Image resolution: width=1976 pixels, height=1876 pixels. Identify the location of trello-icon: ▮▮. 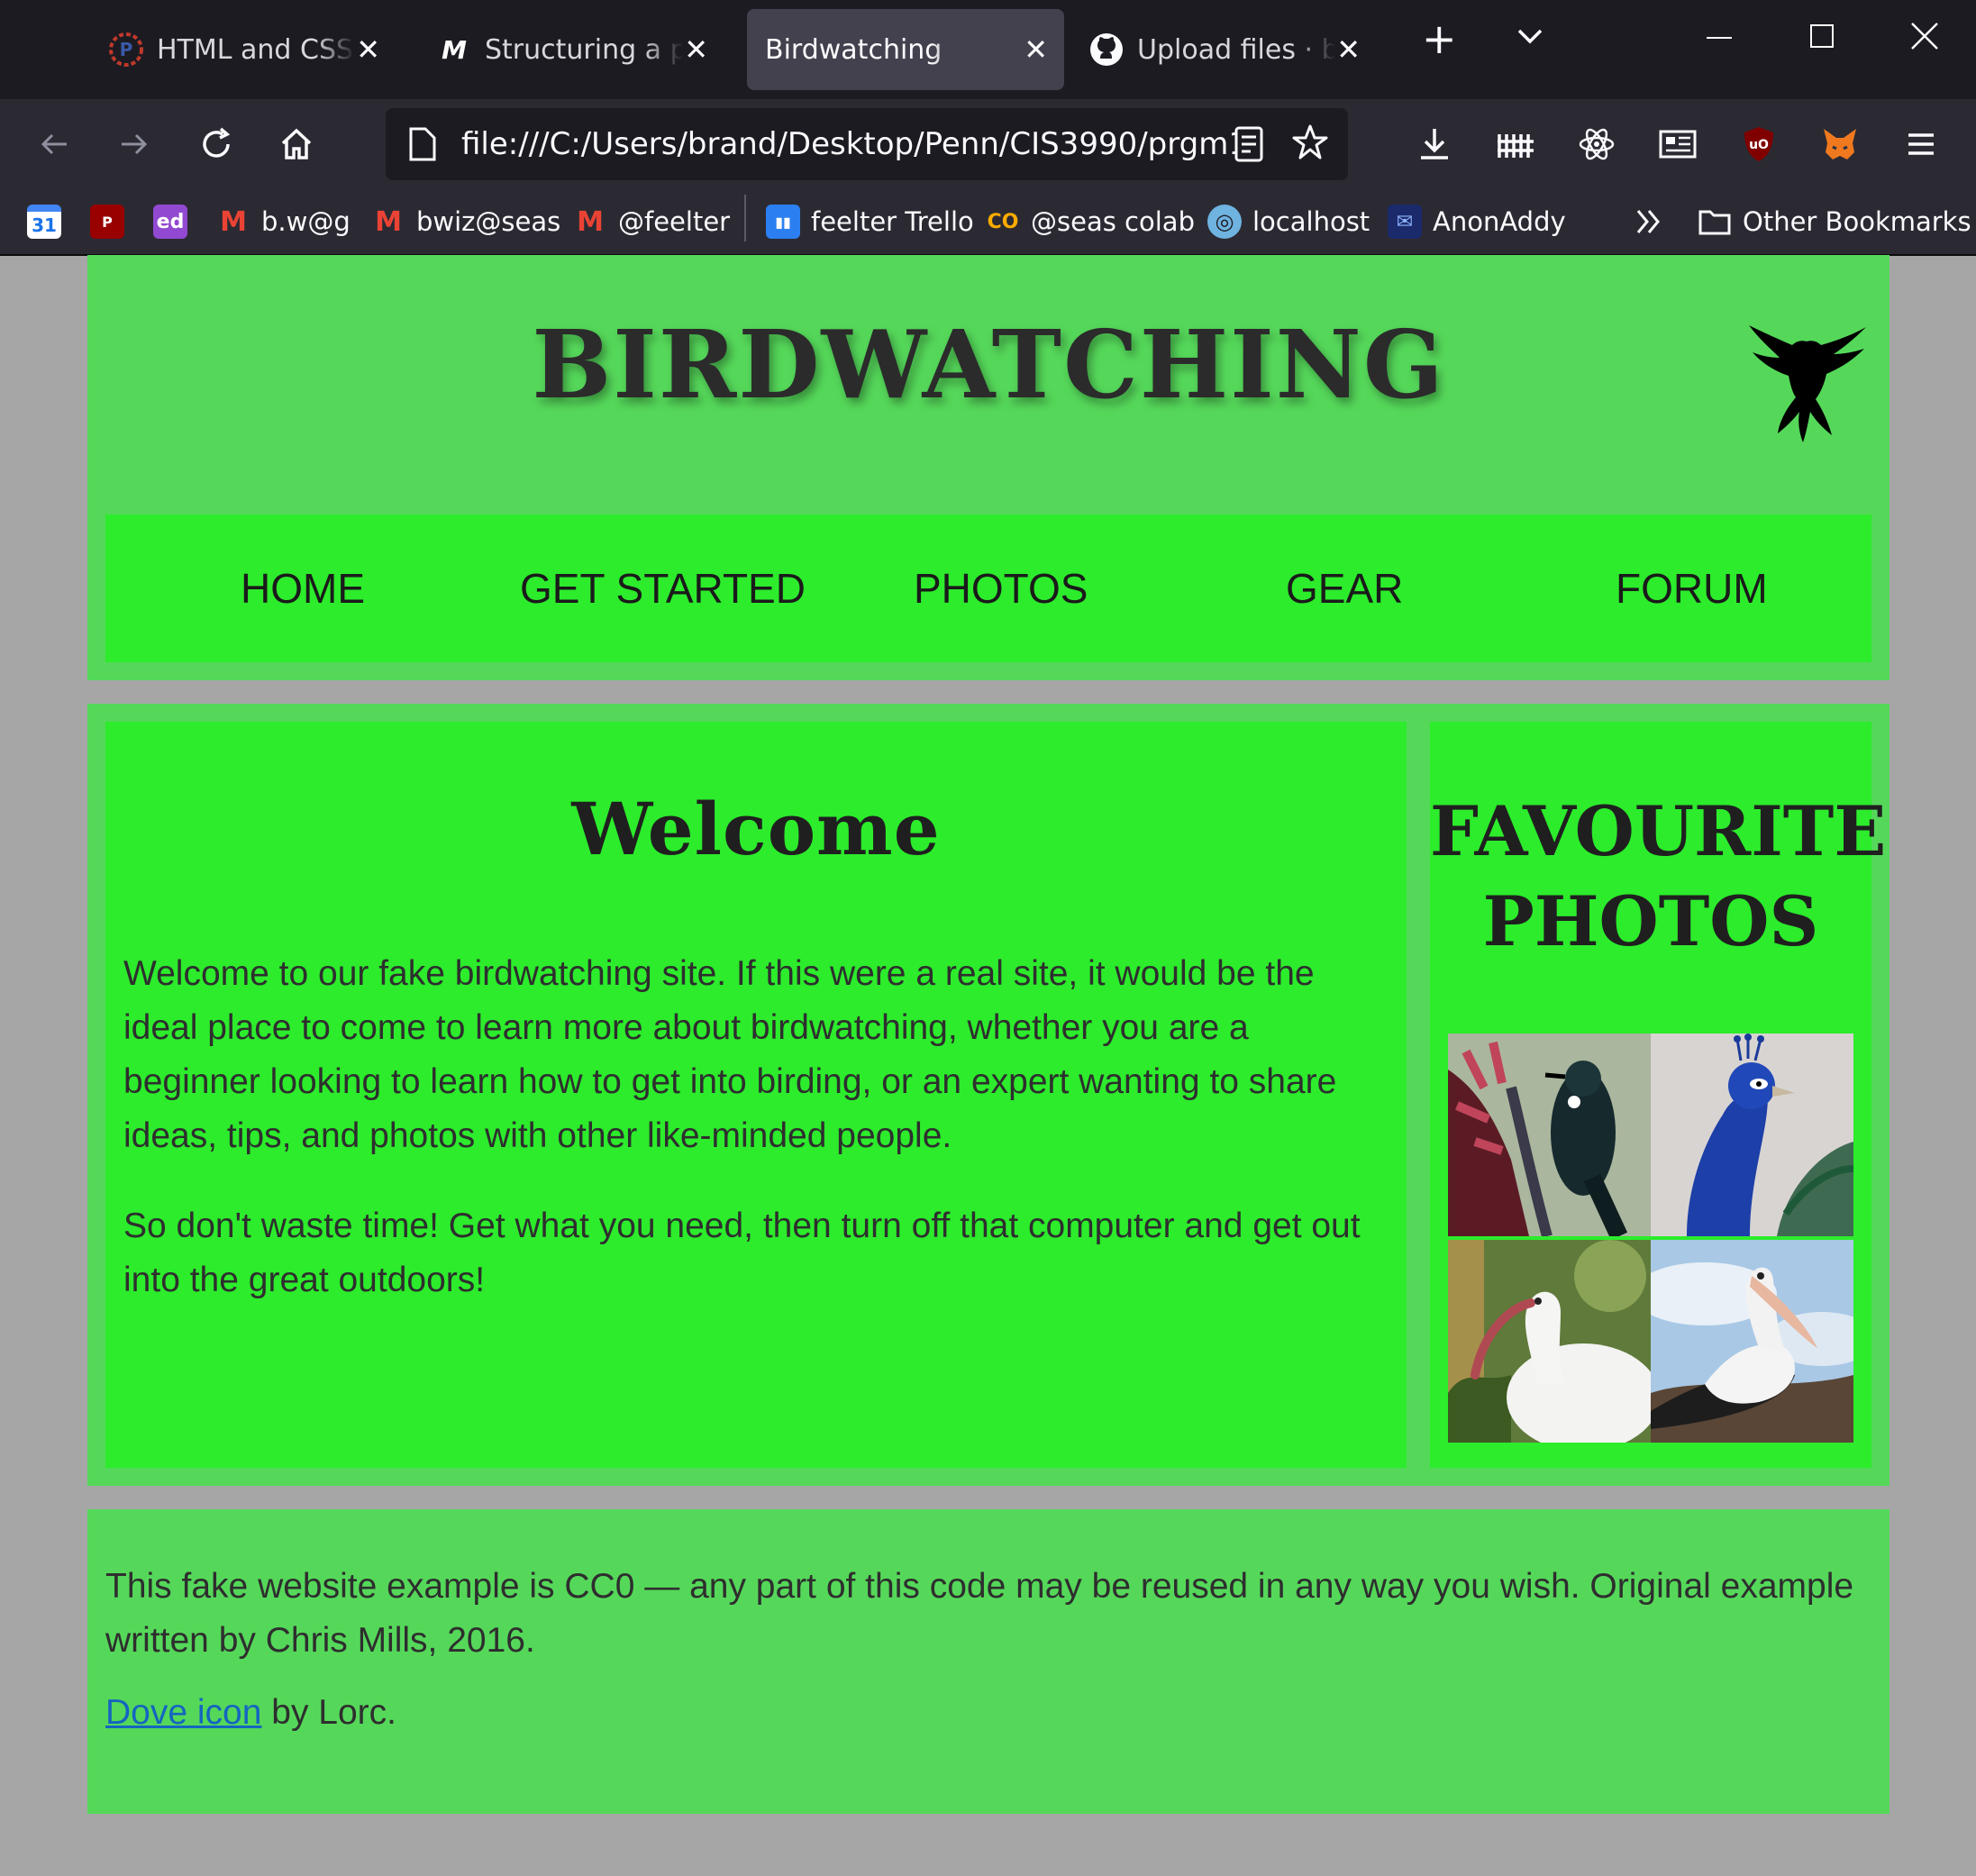
(783, 222).